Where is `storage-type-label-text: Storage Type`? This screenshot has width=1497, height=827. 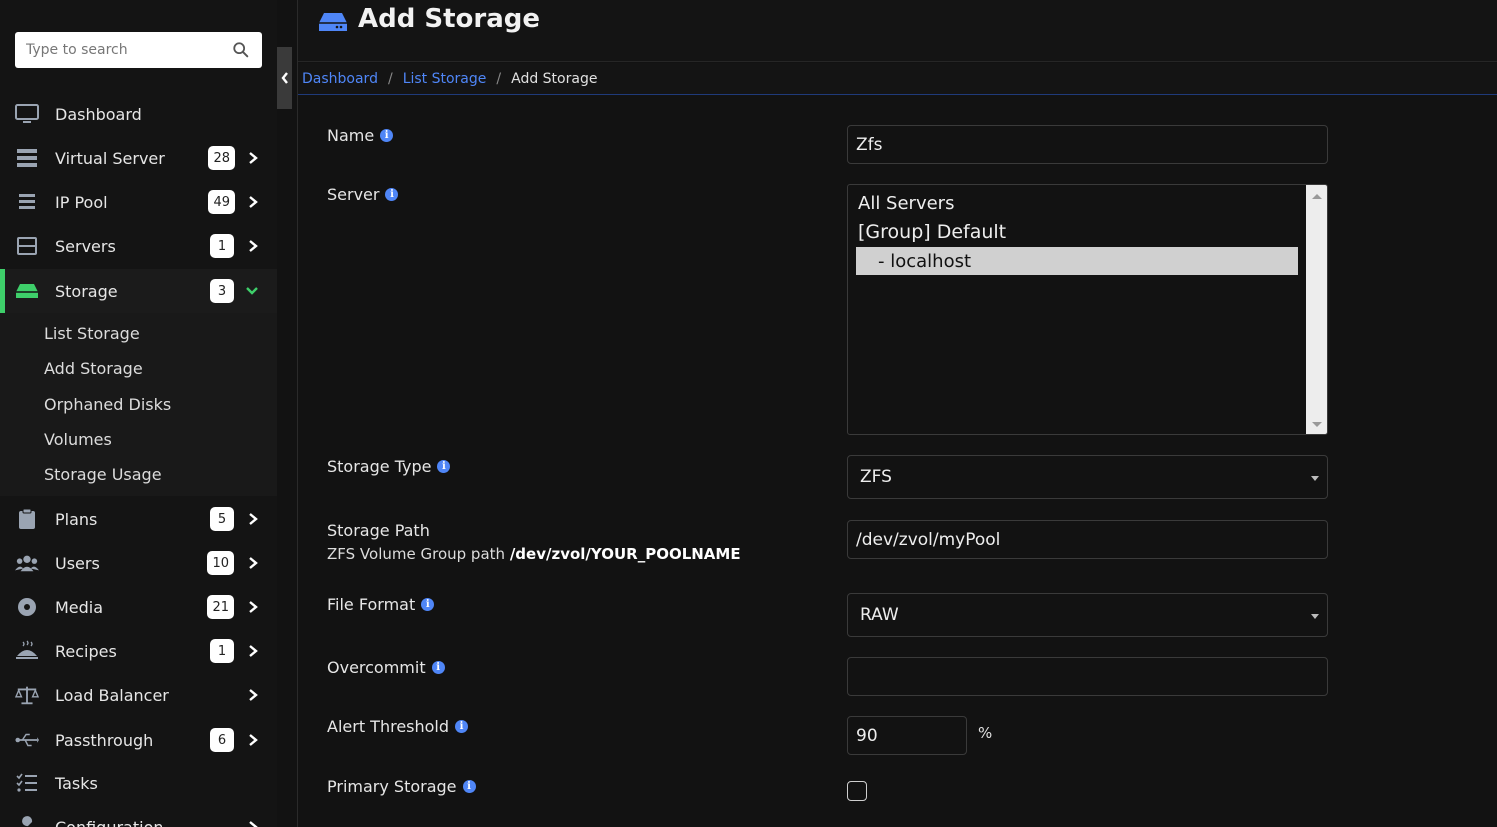
storage-type-label-text: Storage Type is located at coordinates (379, 466).